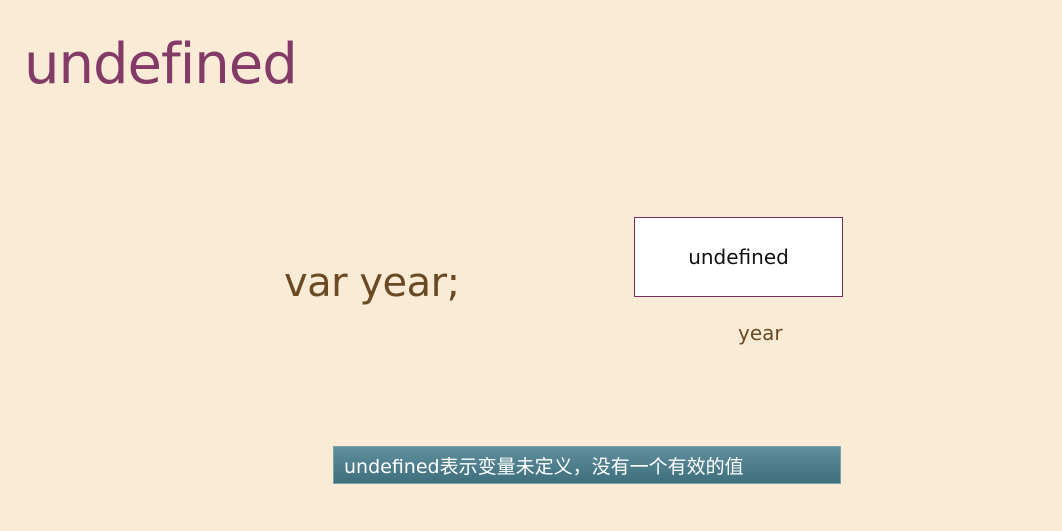  What do you see at coordinates (372, 283) in the screenshot?
I see `code-statement: var year;` at bounding box center [372, 283].